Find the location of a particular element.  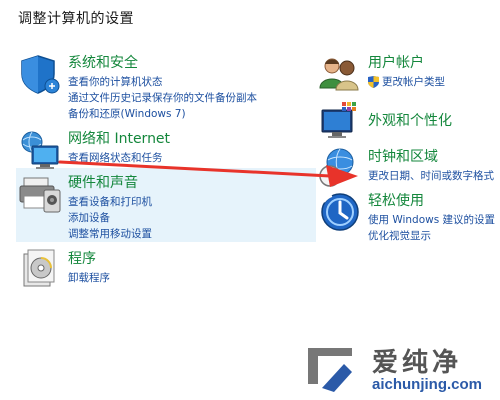

clock-globe-icon is located at coordinates (340, 168).